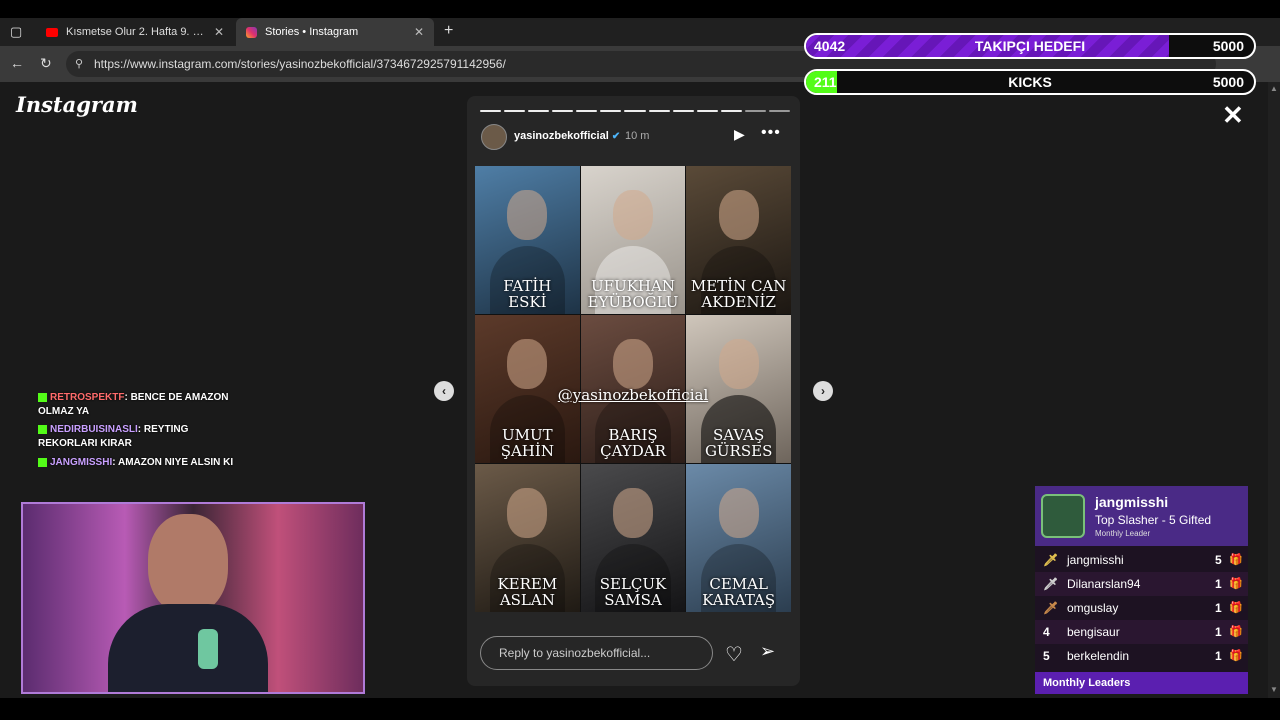 The image size is (1280, 720). I want to click on person-name: FATİH ESKİ, so click(527, 294).